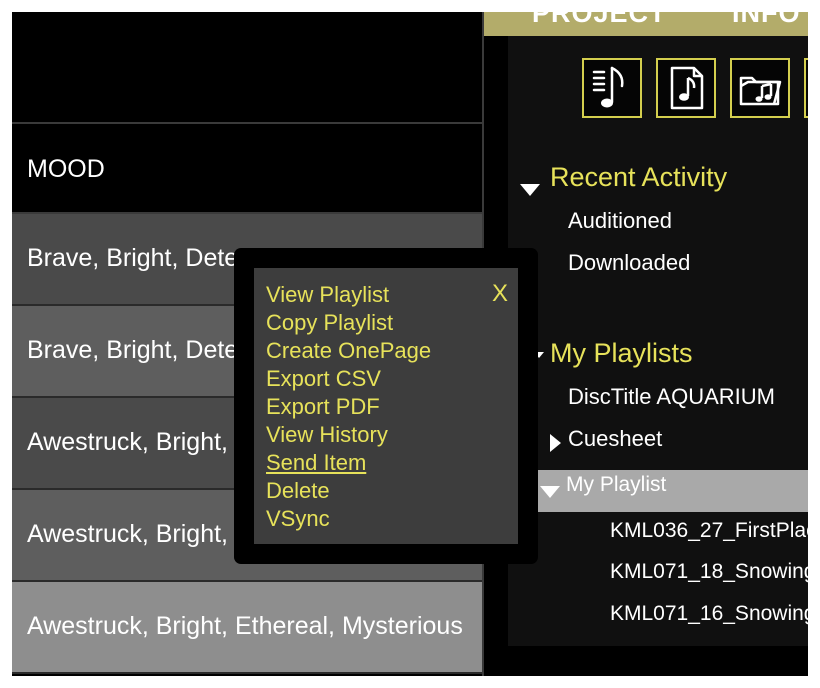 The height and width of the screenshot is (688, 820). What do you see at coordinates (766, 20) in the screenshot?
I see `tab-info: INFO` at bounding box center [766, 20].